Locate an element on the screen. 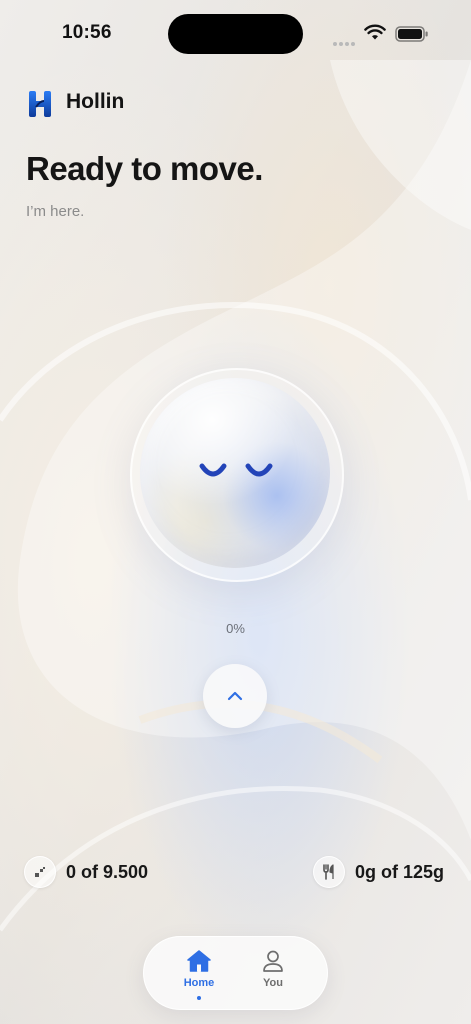 This screenshot has width=471, height=1024. food-value: 0g of 125g is located at coordinates (400, 872).